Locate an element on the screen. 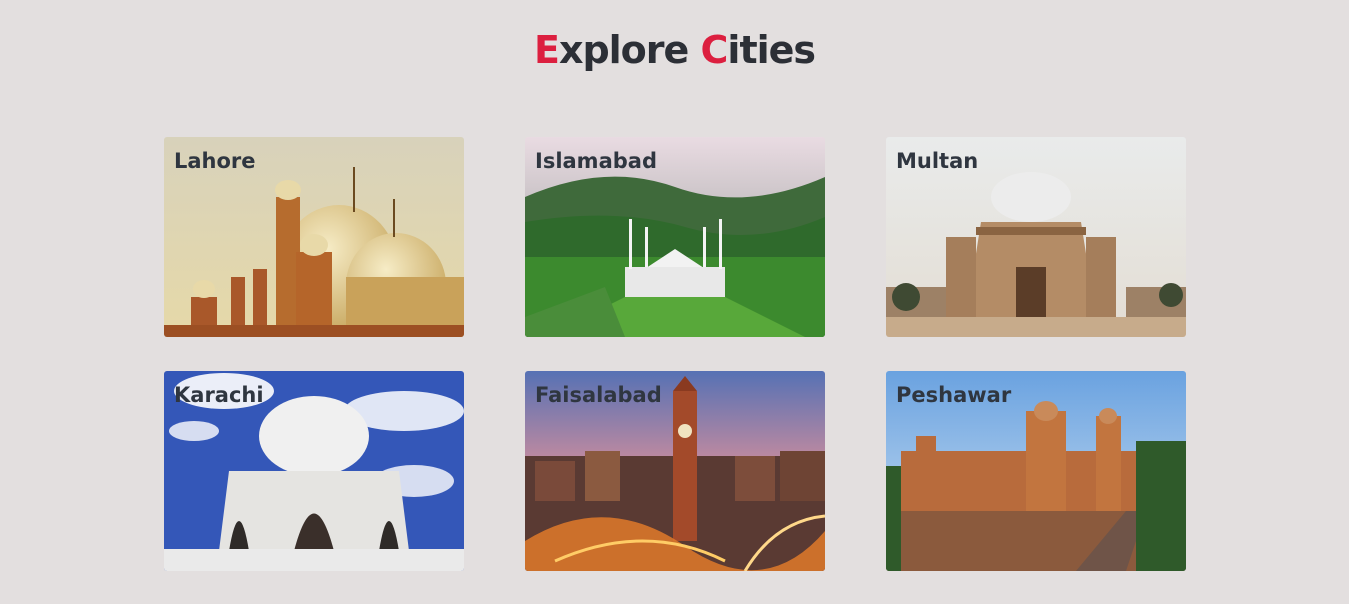 The height and width of the screenshot is (604, 1349). city-label-peshawar: Peshawar is located at coordinates (954, 395).